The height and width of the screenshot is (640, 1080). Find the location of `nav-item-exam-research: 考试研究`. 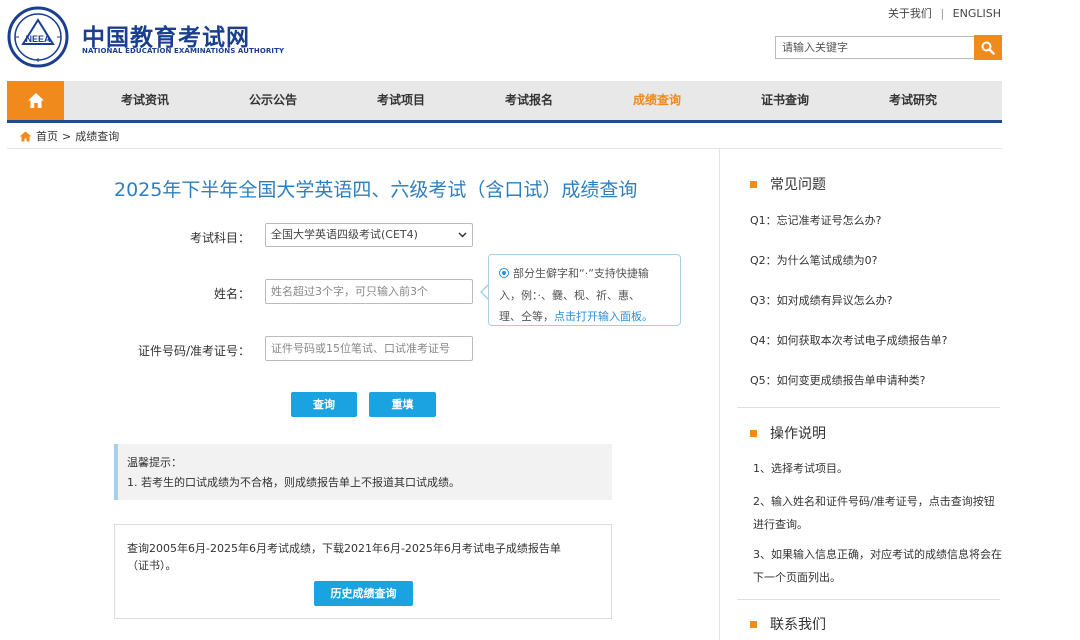

nav-item-exam-research: 考试研究 is located at coordinates (913, 100).